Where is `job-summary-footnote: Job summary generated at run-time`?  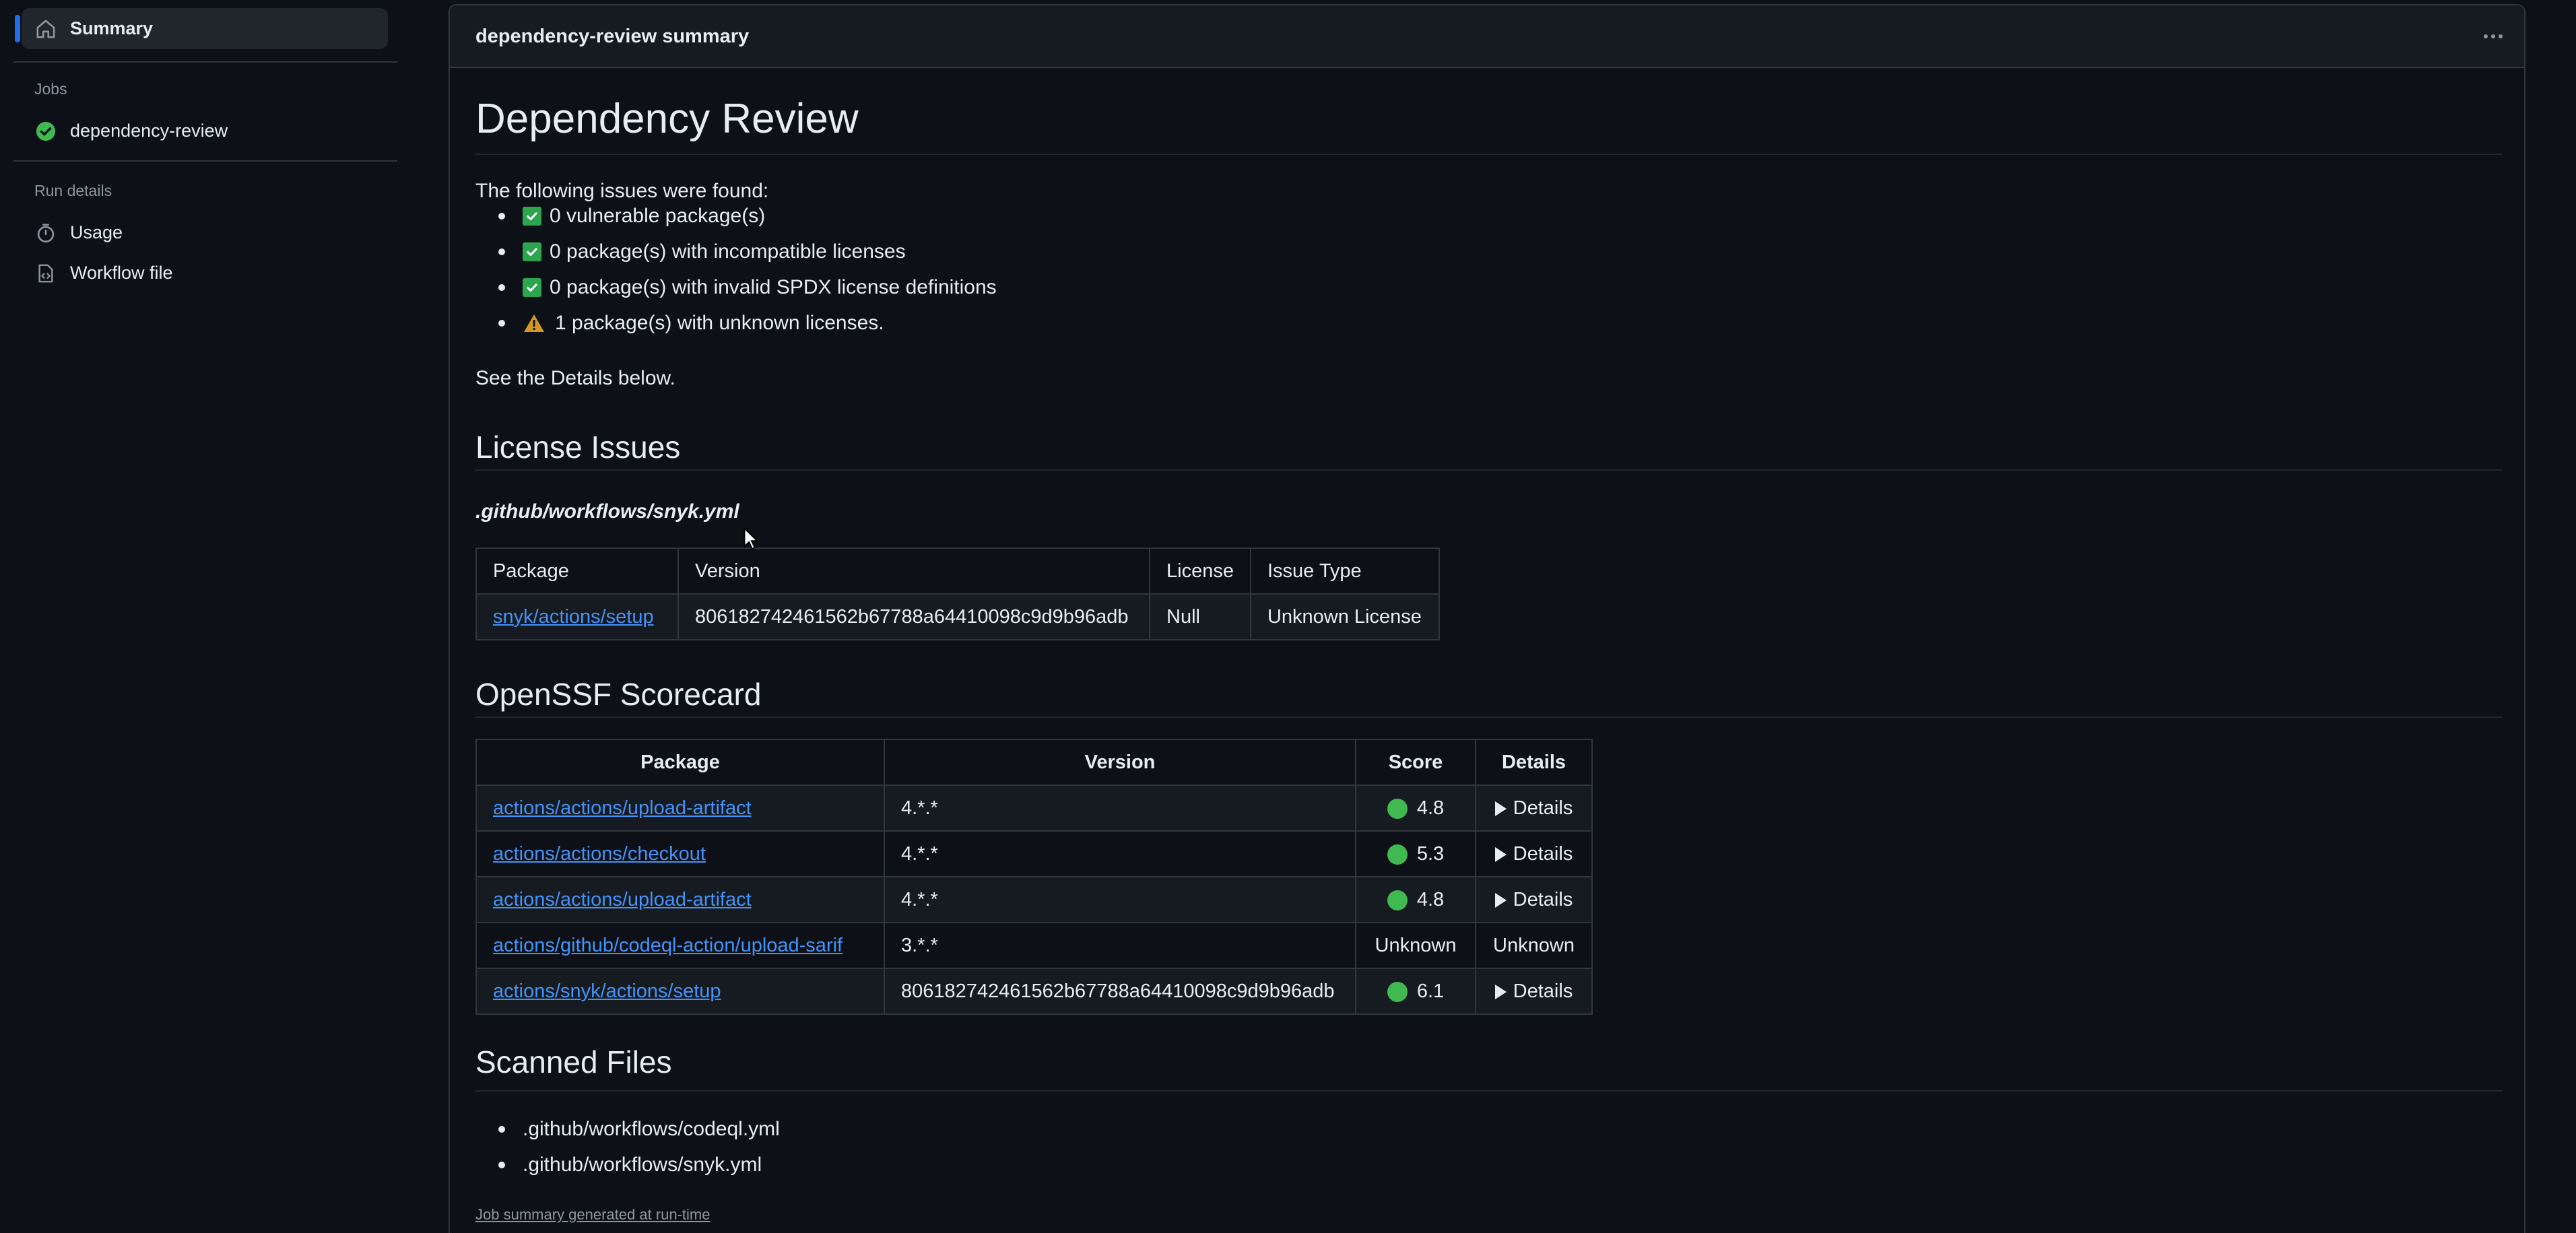 job-summary-footnote: Job summary generated at run-time is located at coordinates (593, 1215).